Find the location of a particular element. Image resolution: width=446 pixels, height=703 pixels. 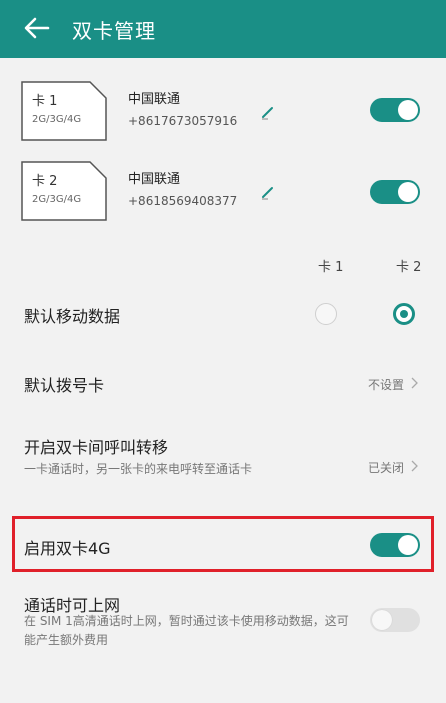

call-forward-desc: 一卡通话时，另一张卡的来电呼转至通话卡 is located at coordinates (138, 469).